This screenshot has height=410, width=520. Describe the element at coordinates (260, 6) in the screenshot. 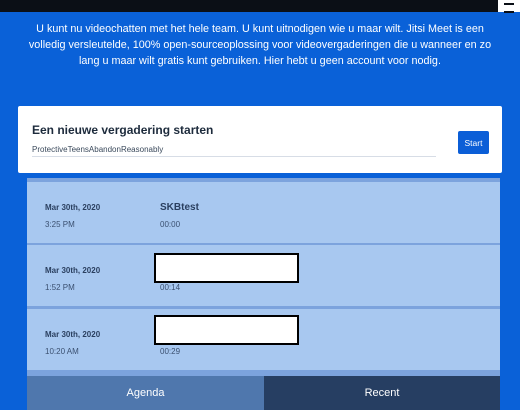

I see `window-top-bar` at that location.